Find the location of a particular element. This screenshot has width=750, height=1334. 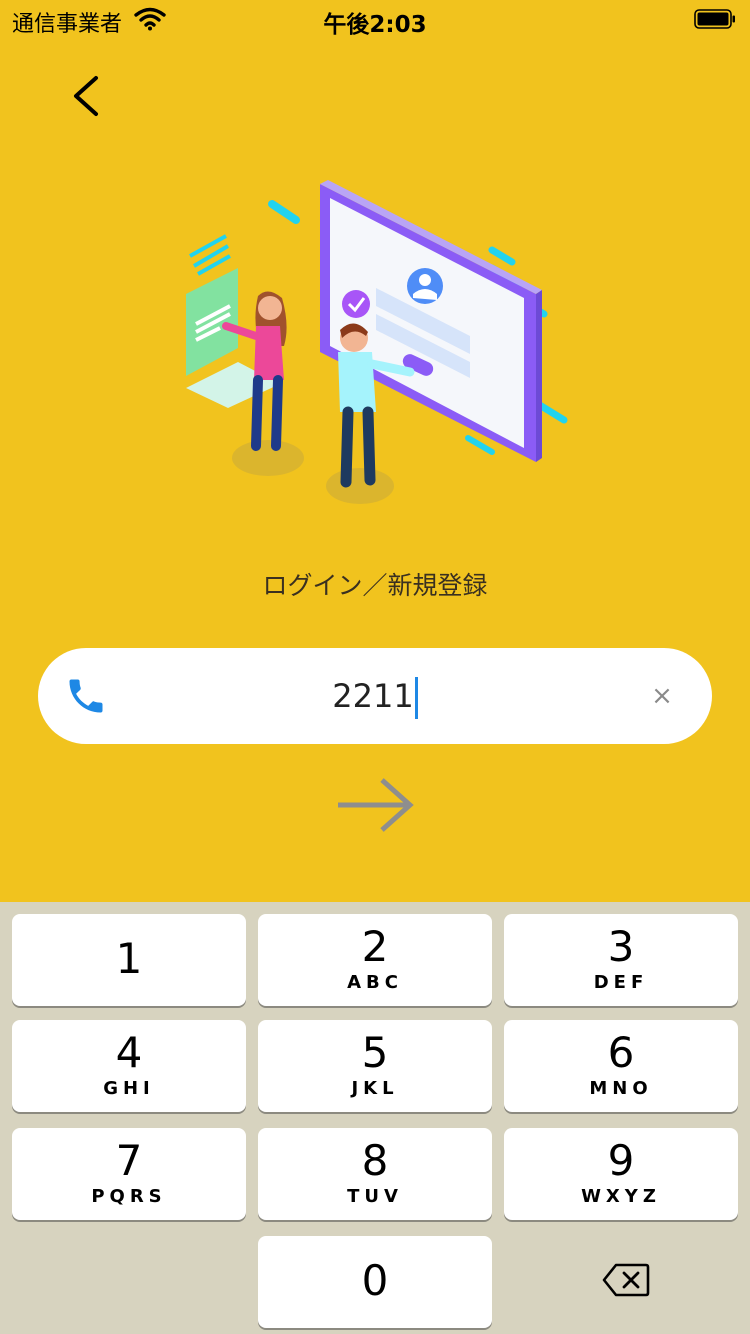

key-letters: ABC is located at coordinates (375, 982).